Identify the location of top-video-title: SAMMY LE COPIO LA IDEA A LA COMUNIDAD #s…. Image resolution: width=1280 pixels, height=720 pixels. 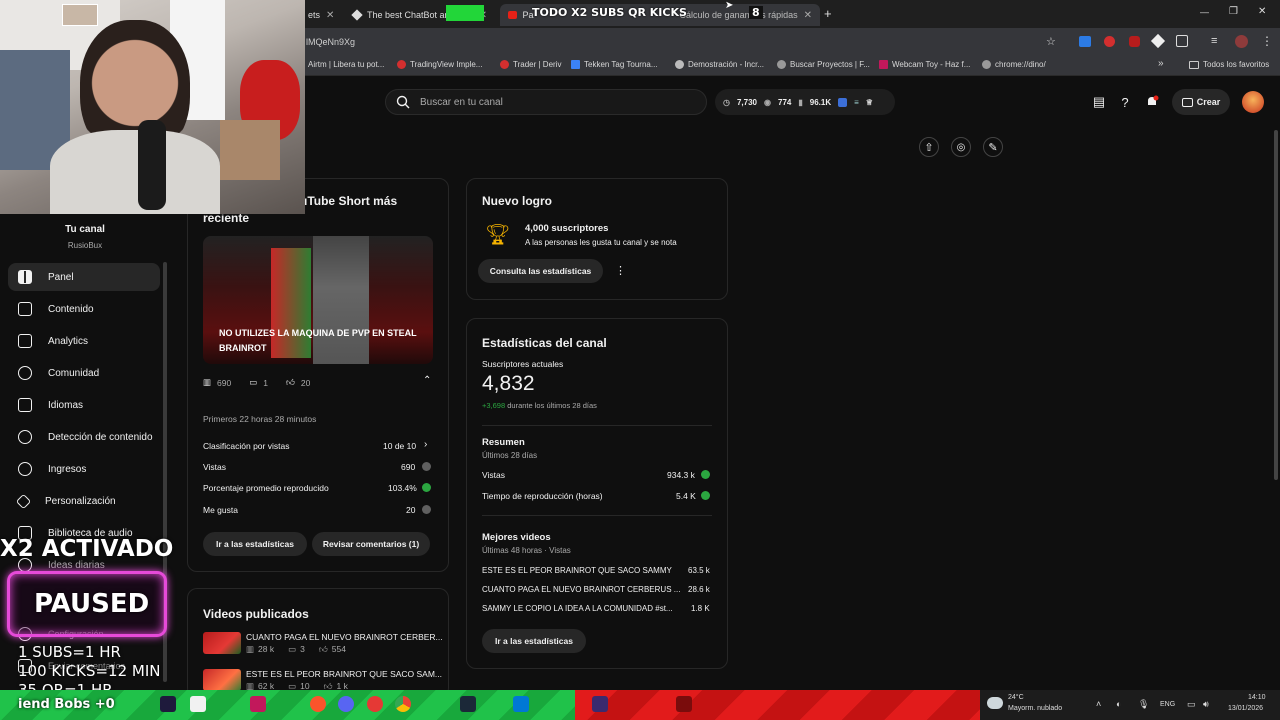
(577, 608).